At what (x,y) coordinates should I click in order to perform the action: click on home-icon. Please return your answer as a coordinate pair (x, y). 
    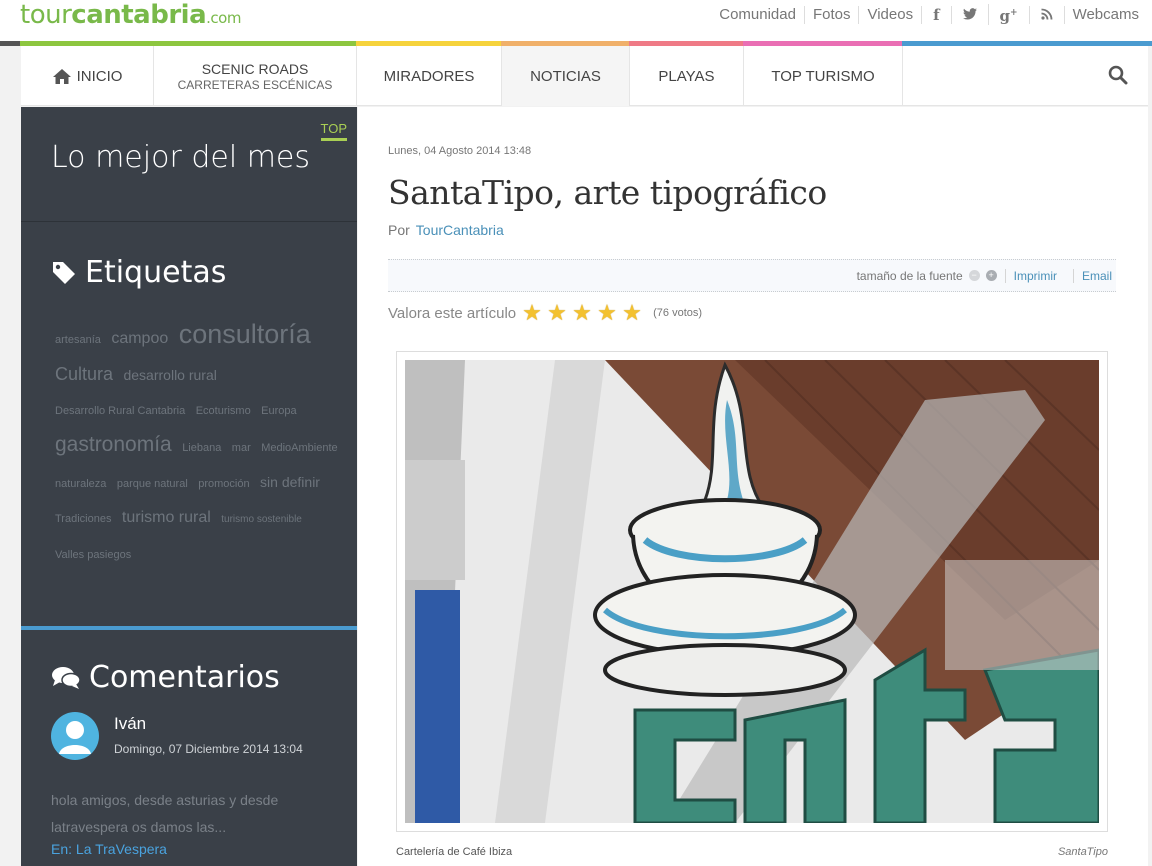
    Looking at the image, I should click on (61, 76).